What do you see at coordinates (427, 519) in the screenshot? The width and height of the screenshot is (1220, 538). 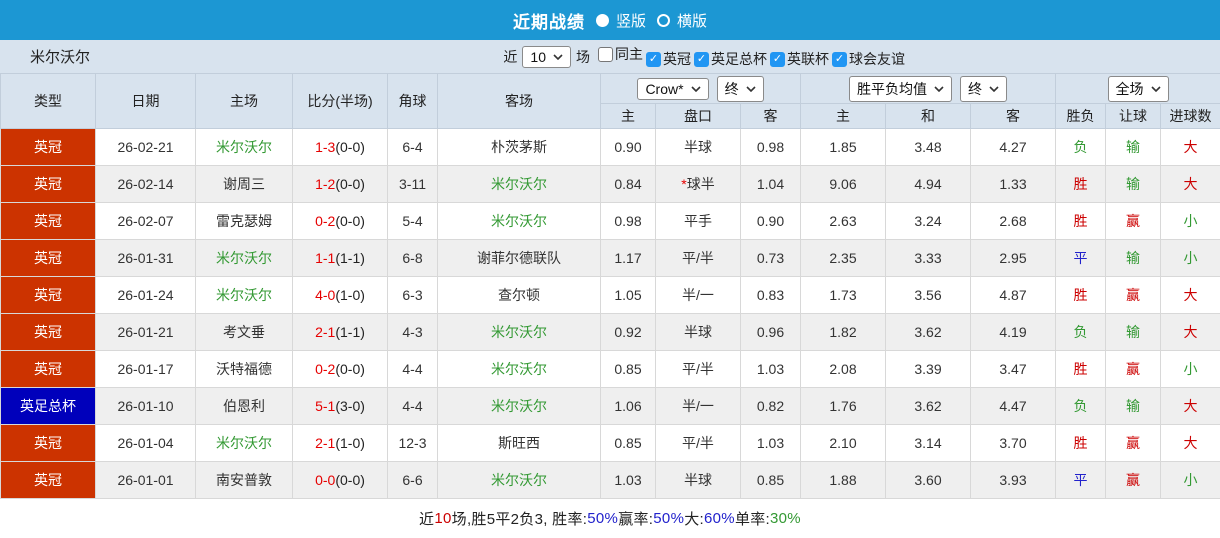 I see `summary-segment: 近` at bounding box center [427, 519].